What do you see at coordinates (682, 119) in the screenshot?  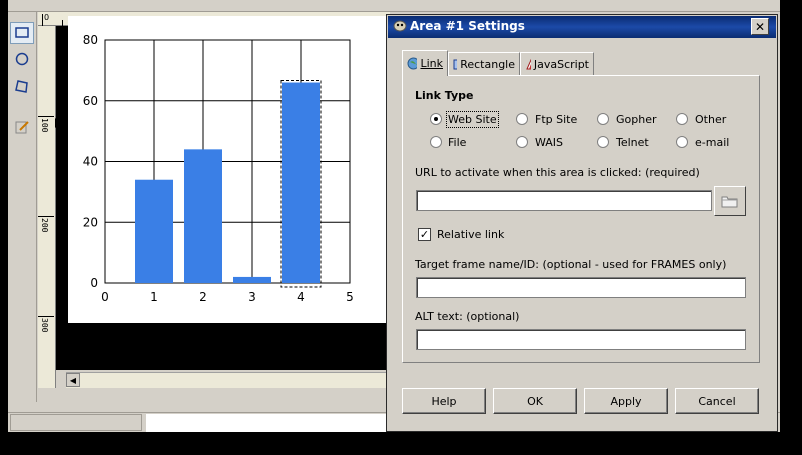 I see `other-radio` at bounding box center [682, 119].